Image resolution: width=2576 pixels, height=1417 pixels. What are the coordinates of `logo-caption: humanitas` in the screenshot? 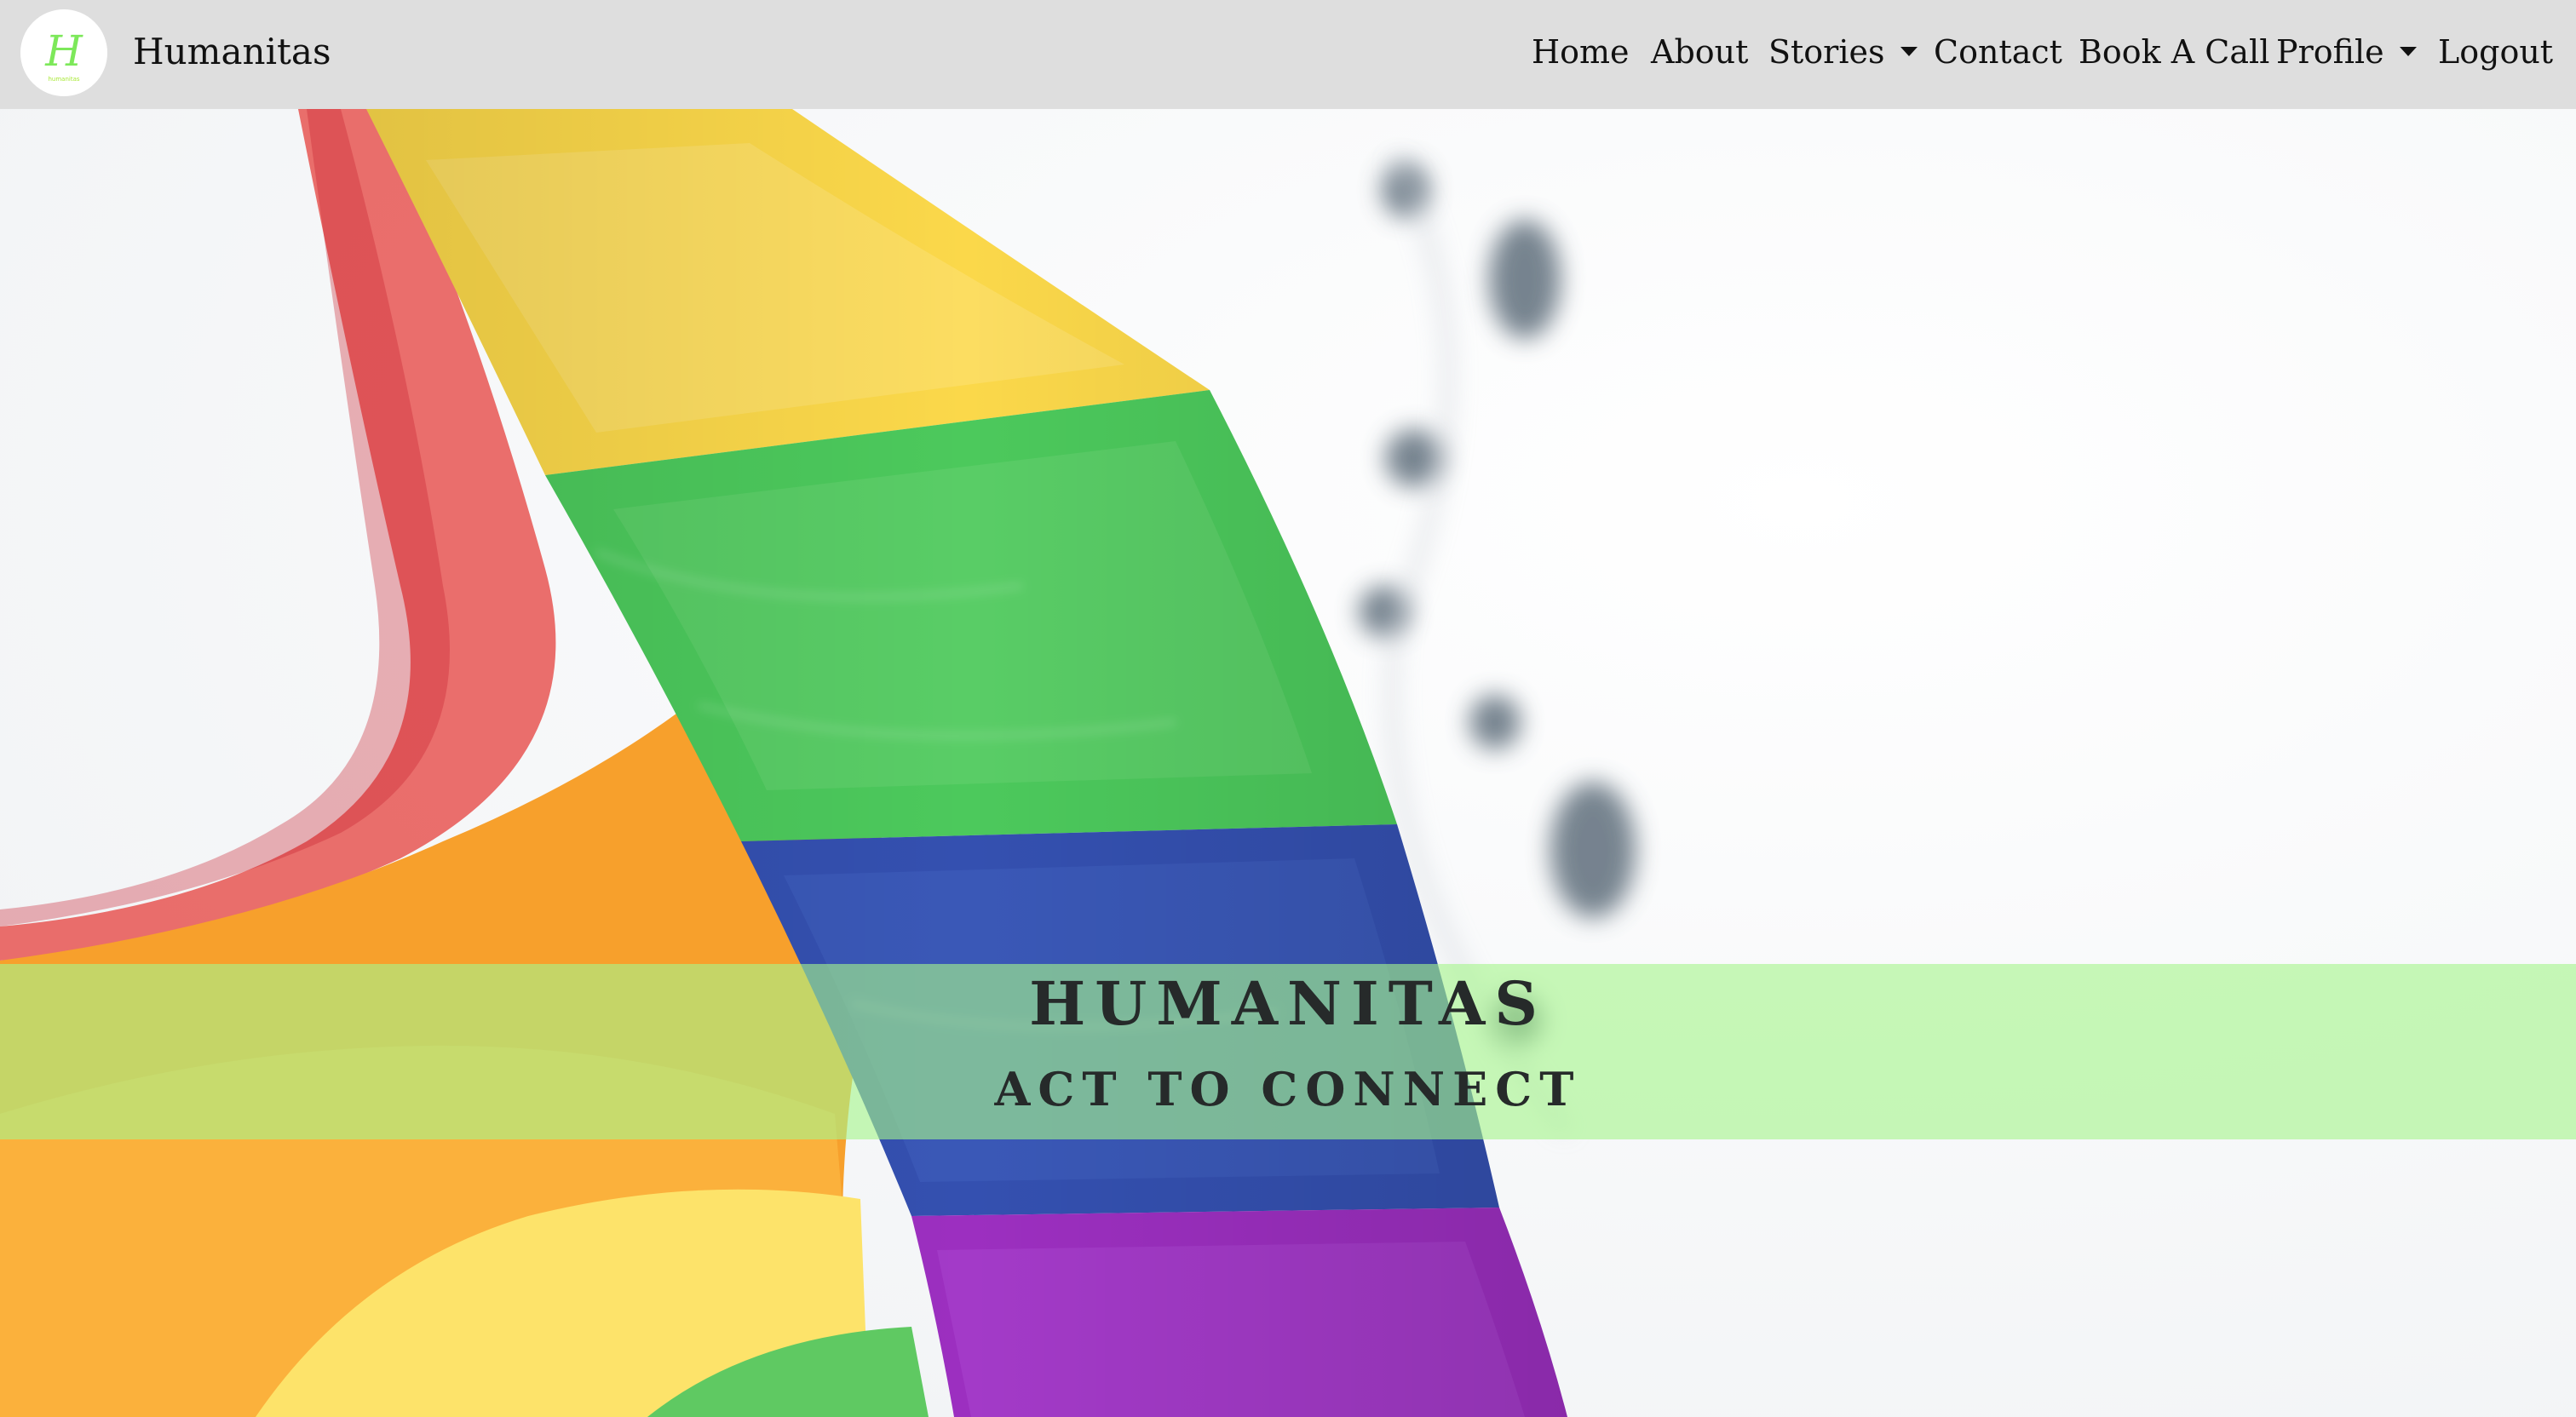 It's located at (64, 80).